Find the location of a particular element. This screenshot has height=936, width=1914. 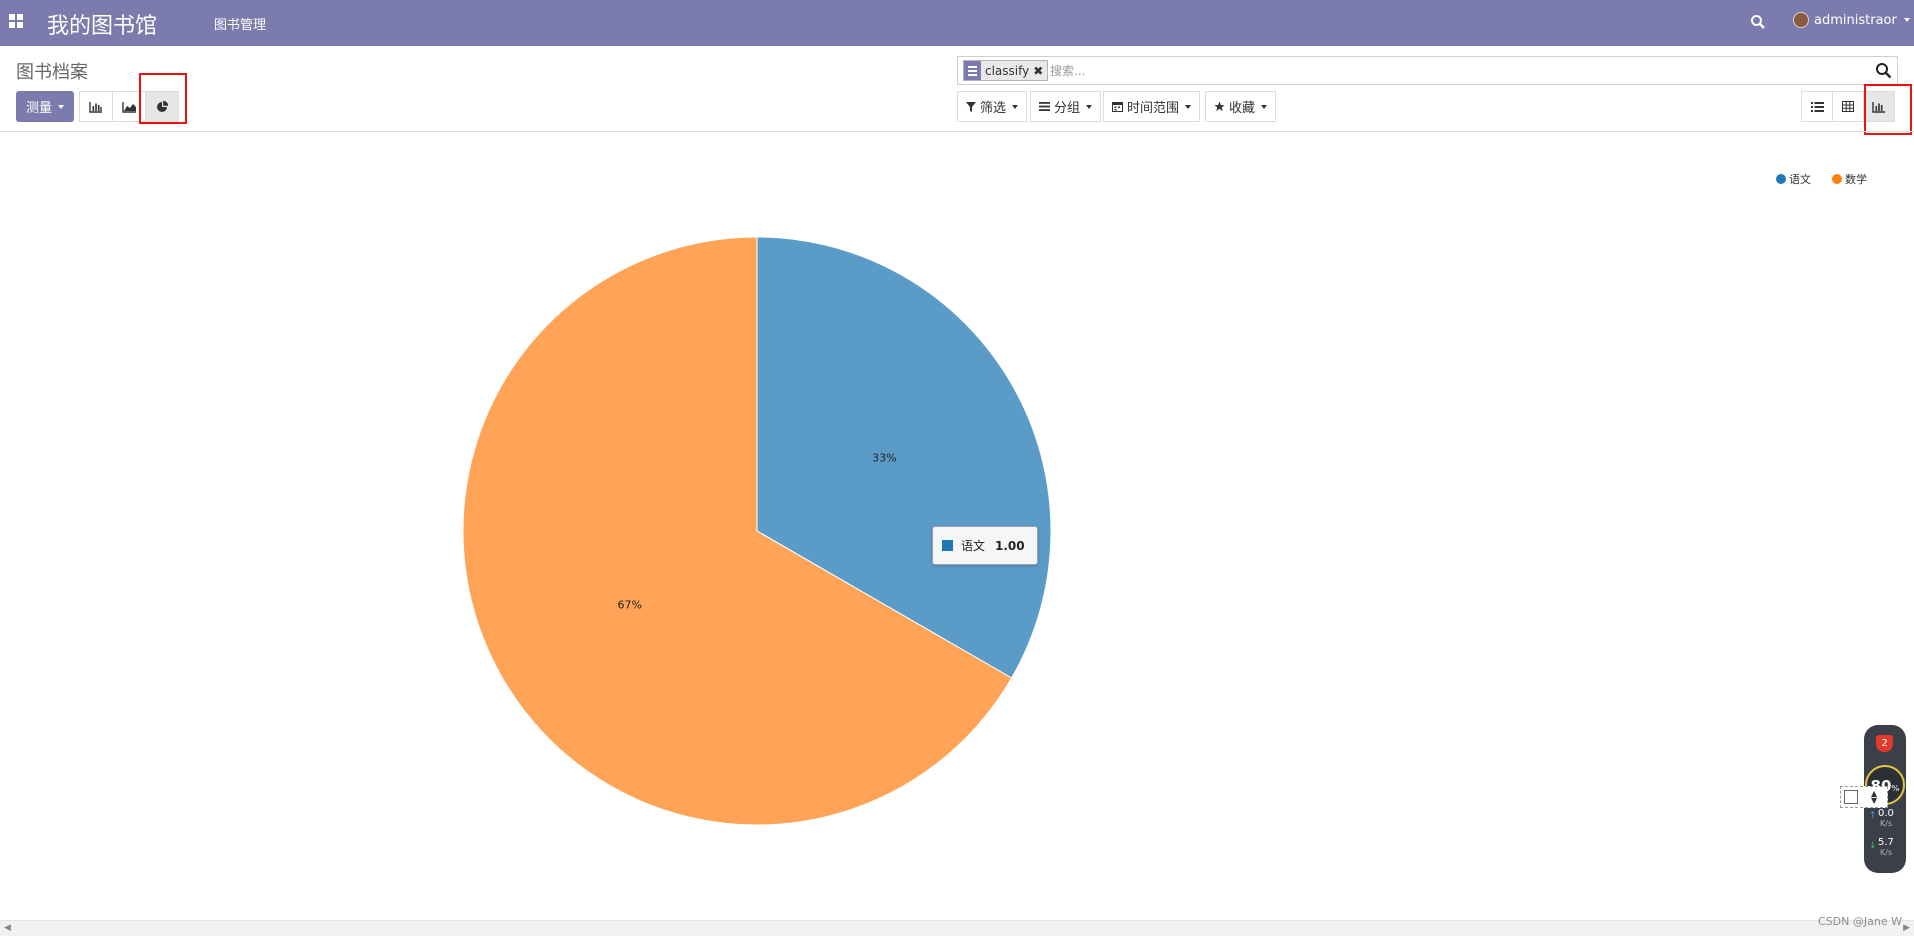

download-unit: K/s is located at coordinates (1886, 852).